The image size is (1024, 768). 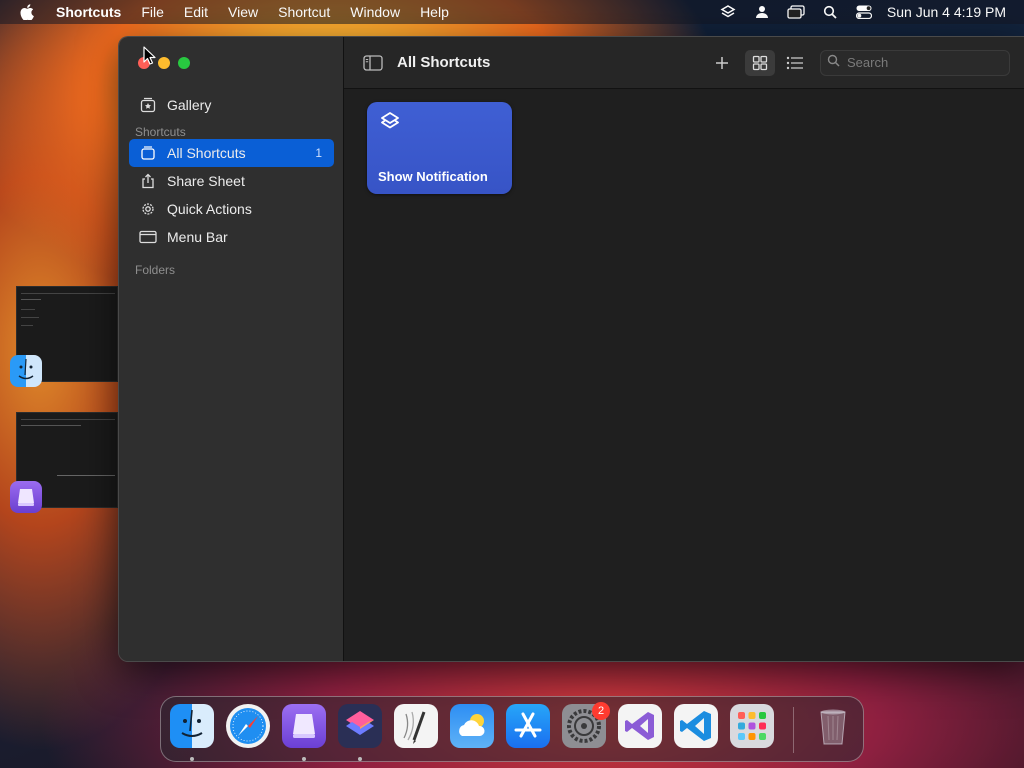 I want to click on apple-menu-icon, so click(x=27, y=12).